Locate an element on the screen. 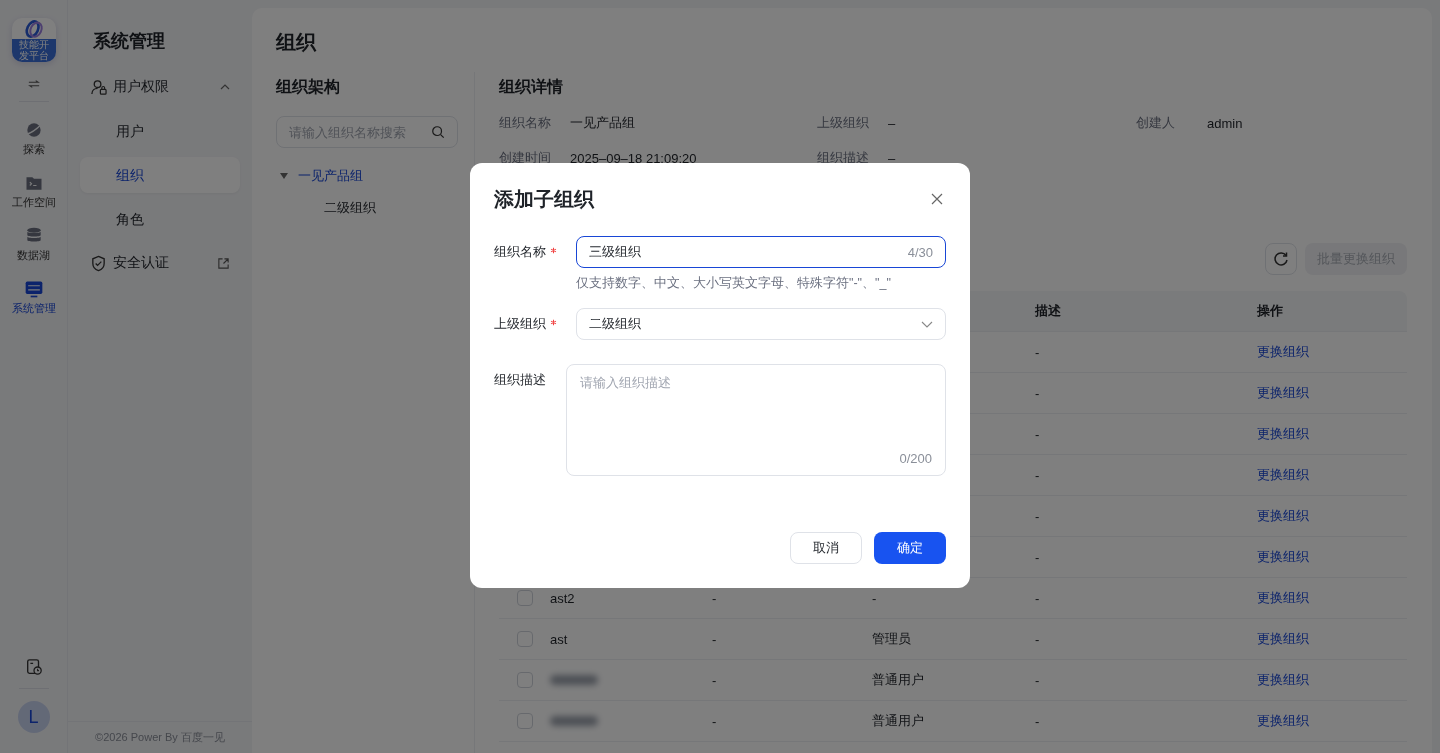 Image resolution: width=1440 pixels, height=753 pixels. close-icon is located at coordinates (937, 199).